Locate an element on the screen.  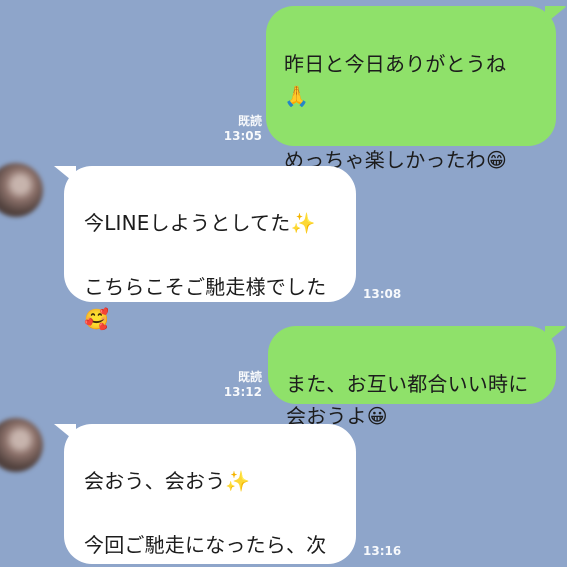
sent-message-bubble: 昨日と今日ありがとうね 🙏 めっちゃ楽しかったわ😁 is located at coordinates (411, 89).